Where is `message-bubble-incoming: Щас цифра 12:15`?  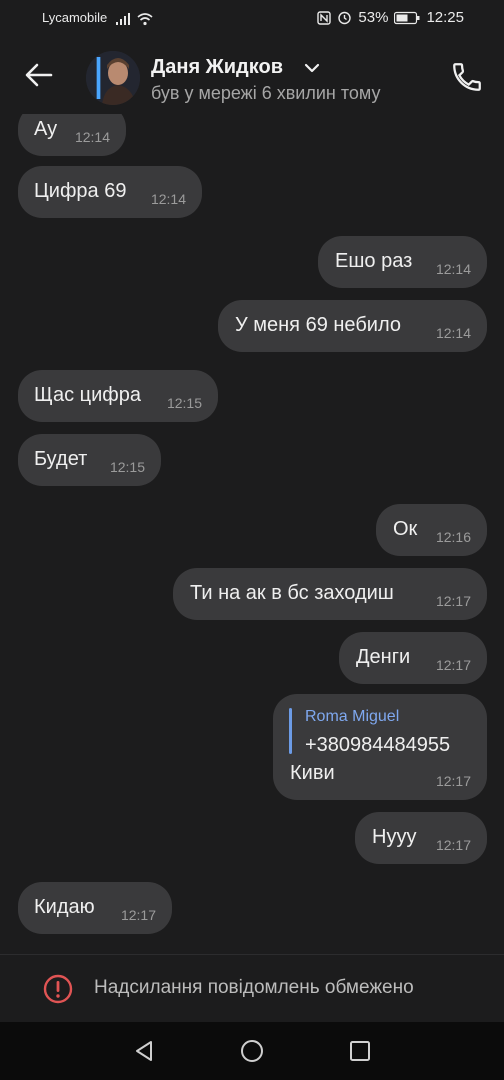
message-bubble-incoming: Щас цифра 12:15 is located at coordinates (118, 396).